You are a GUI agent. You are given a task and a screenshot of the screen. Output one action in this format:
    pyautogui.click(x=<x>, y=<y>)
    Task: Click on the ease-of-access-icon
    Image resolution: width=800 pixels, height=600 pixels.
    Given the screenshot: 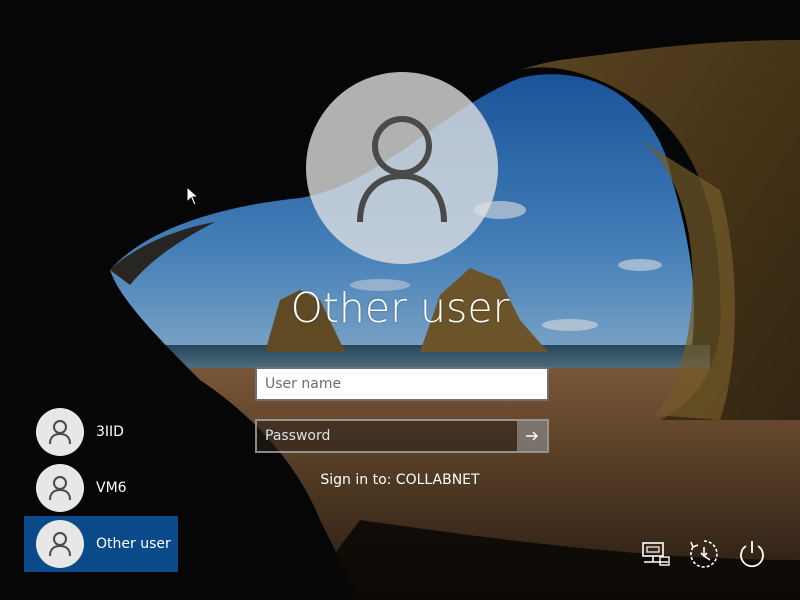 What is the action you would take?
    pyautogui.click(x=704, y=554)
    